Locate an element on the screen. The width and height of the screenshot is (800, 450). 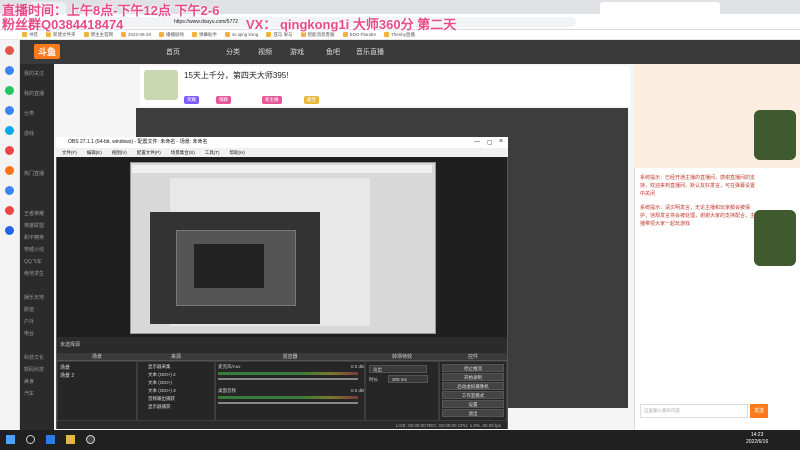
menu-profile: 配置文件(P) is located at coordinates (149, 152).